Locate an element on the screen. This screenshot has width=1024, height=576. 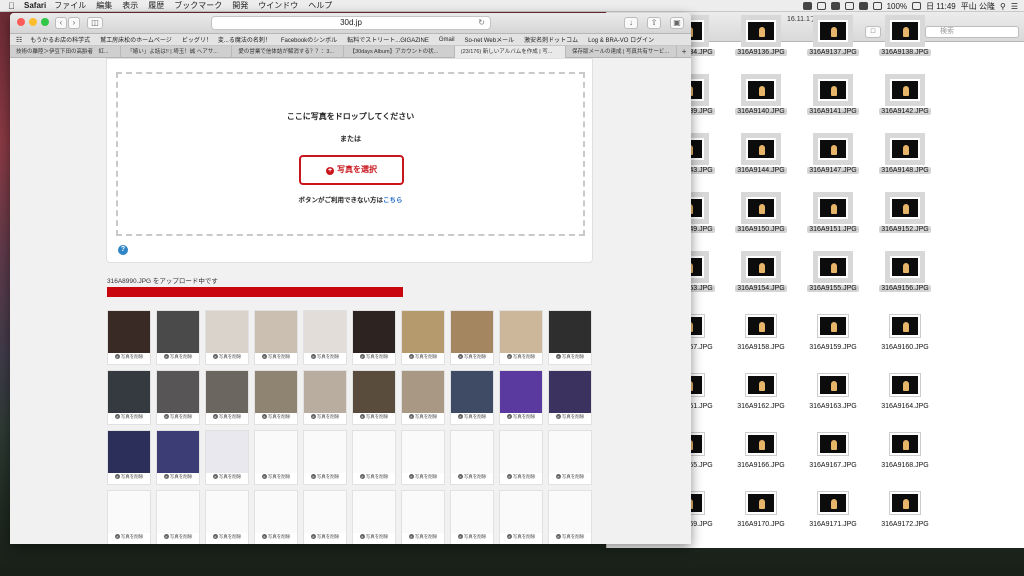
chat-icon is located at coordinates (821, 6).